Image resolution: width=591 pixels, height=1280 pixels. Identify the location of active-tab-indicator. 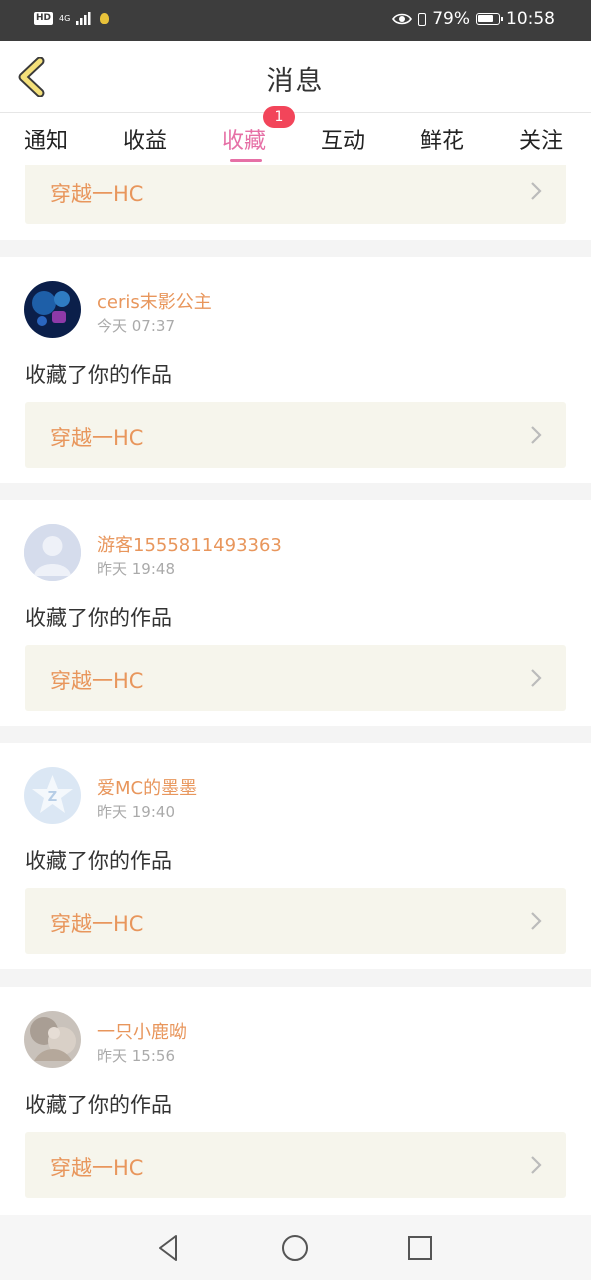
(246, 160).